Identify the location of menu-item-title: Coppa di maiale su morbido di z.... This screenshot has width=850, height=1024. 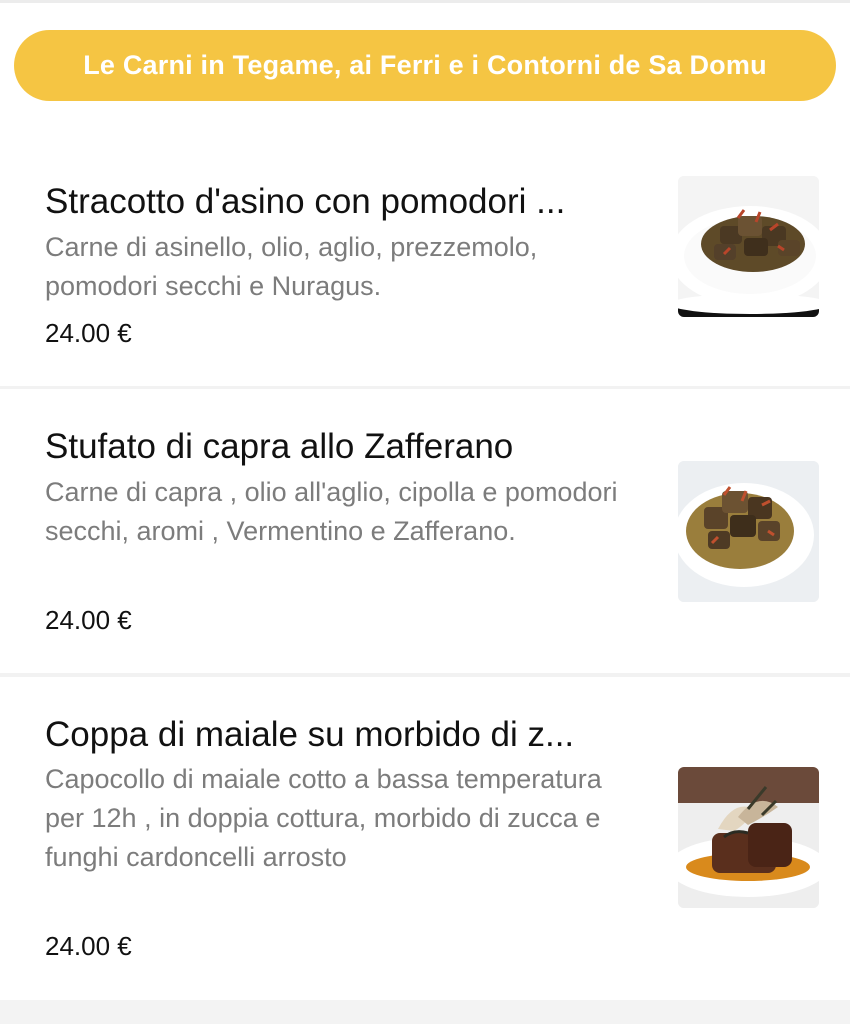
(310, 734).